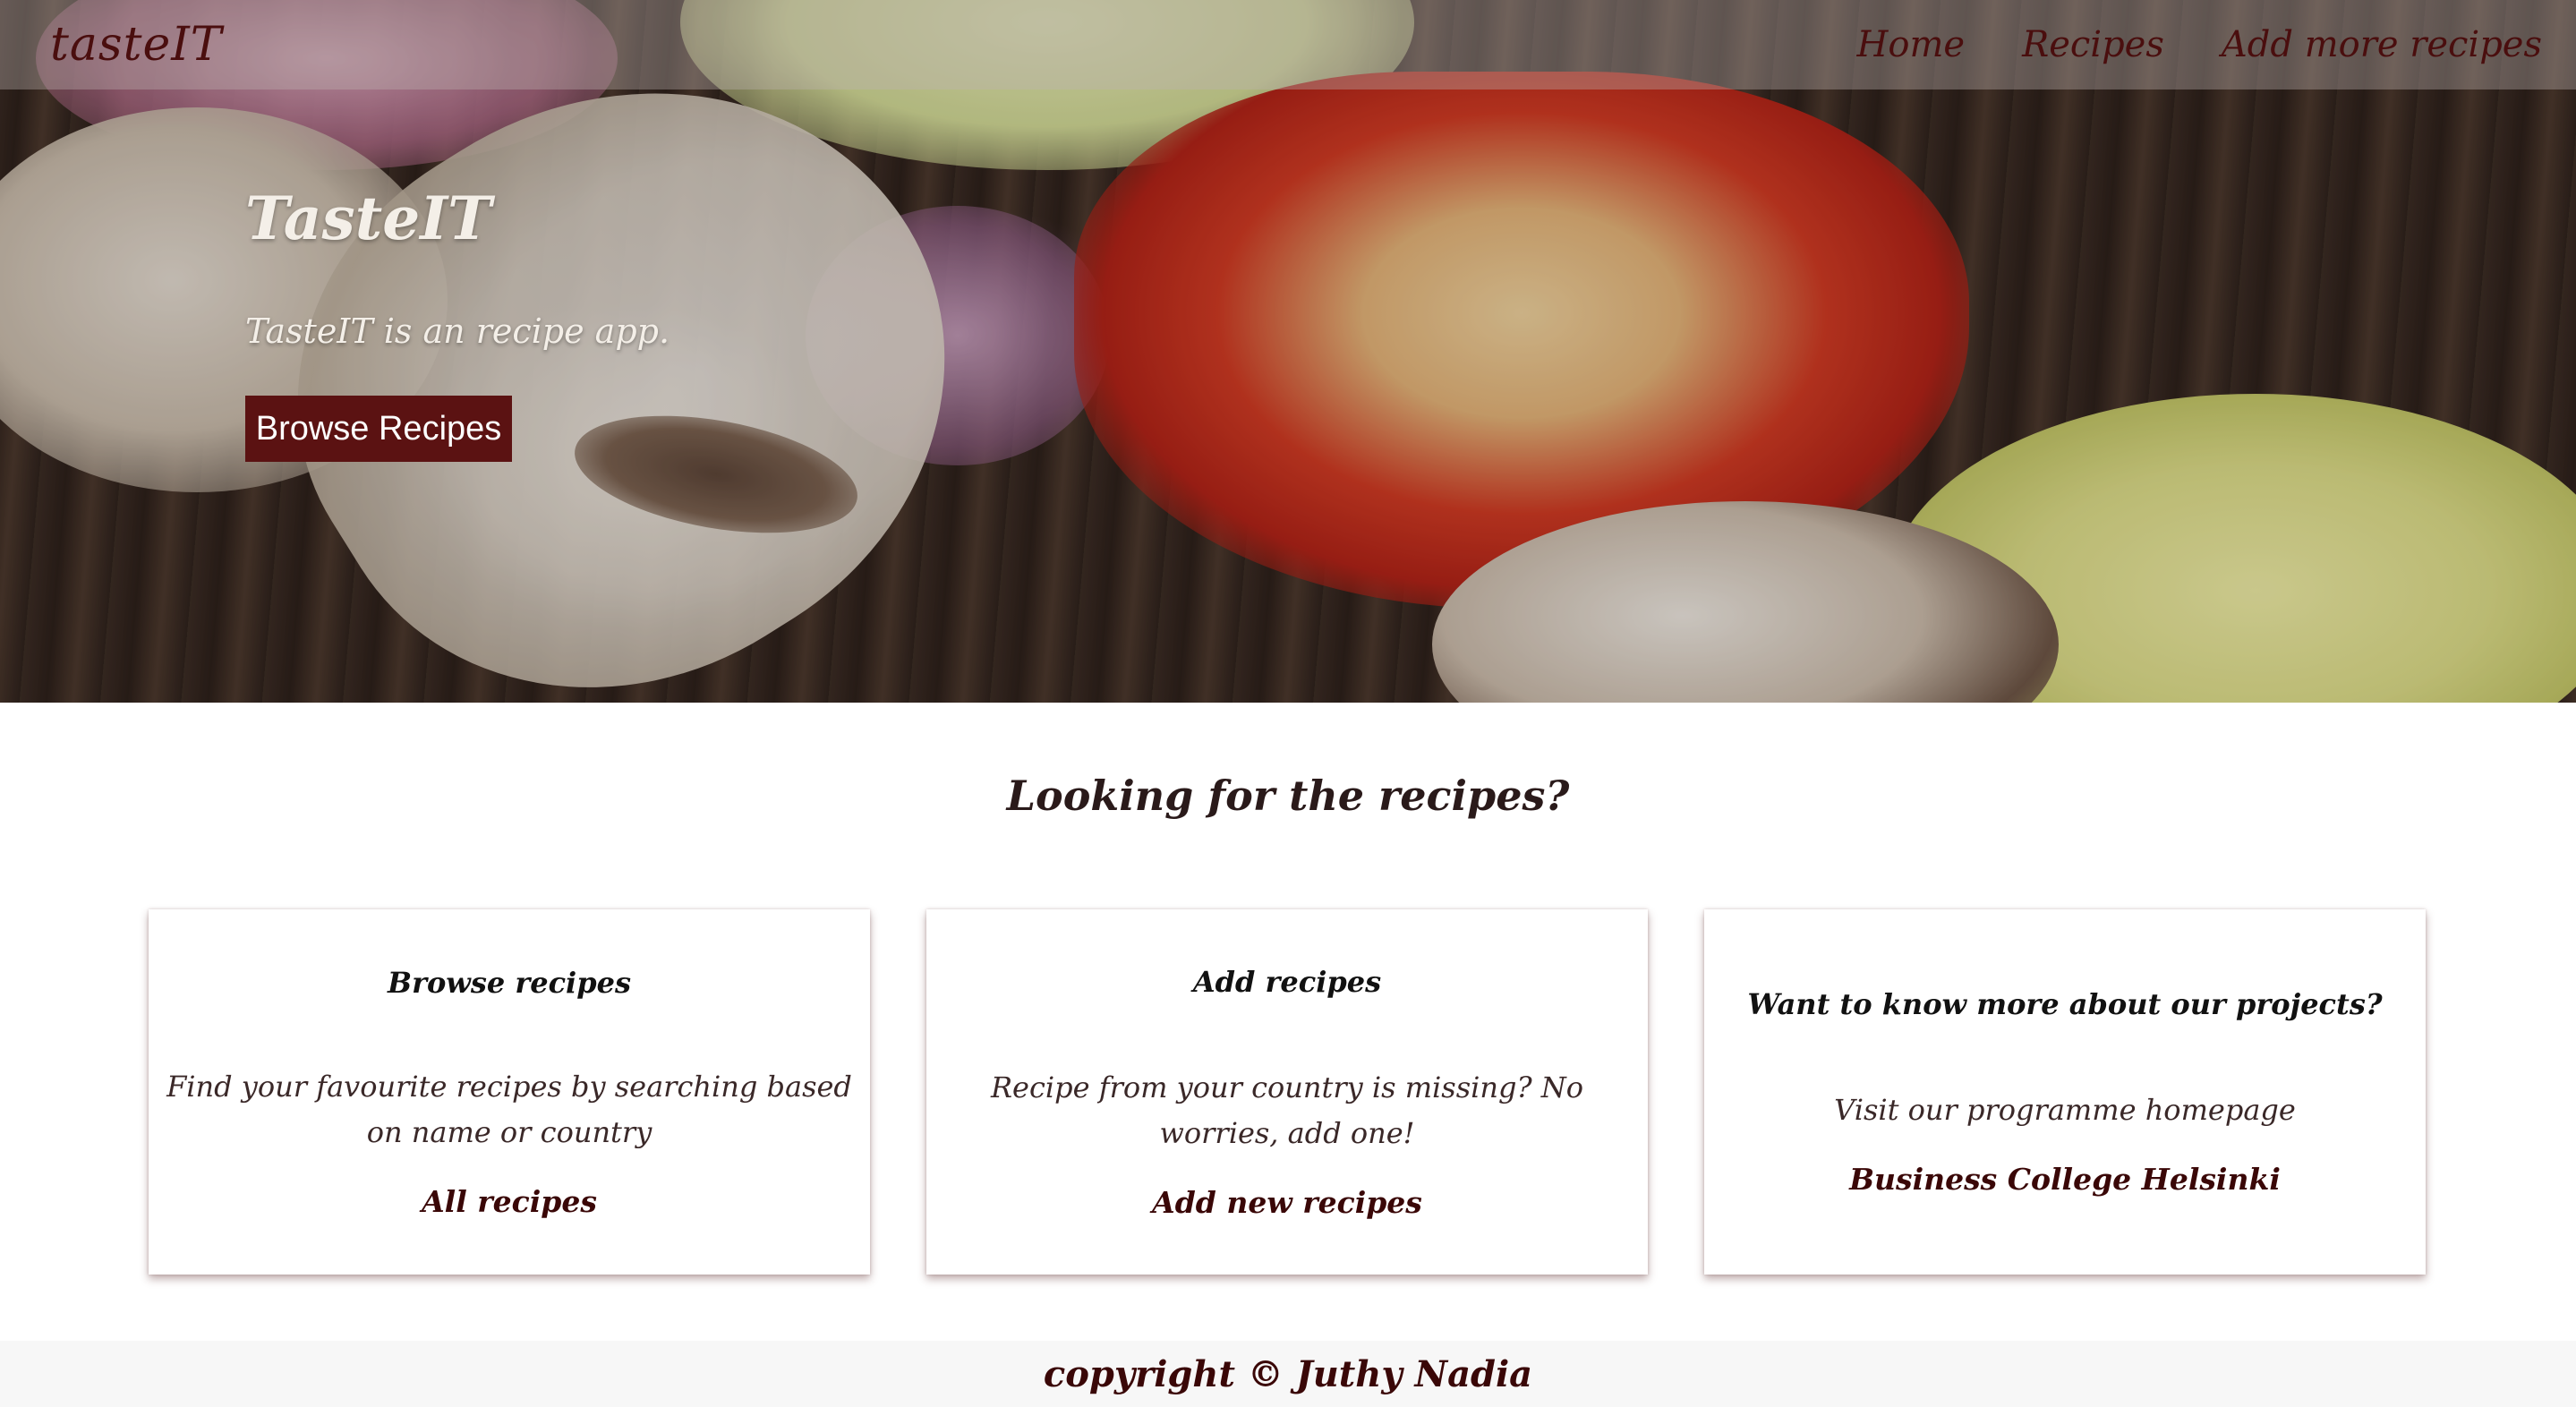 This screenshot has width=2576, height=1407. What do you see at coordinates (2200, 44) in the screenshot?
I see `nav-links: Home Recipes Add more recipes` at bounding box center [2200, 44].